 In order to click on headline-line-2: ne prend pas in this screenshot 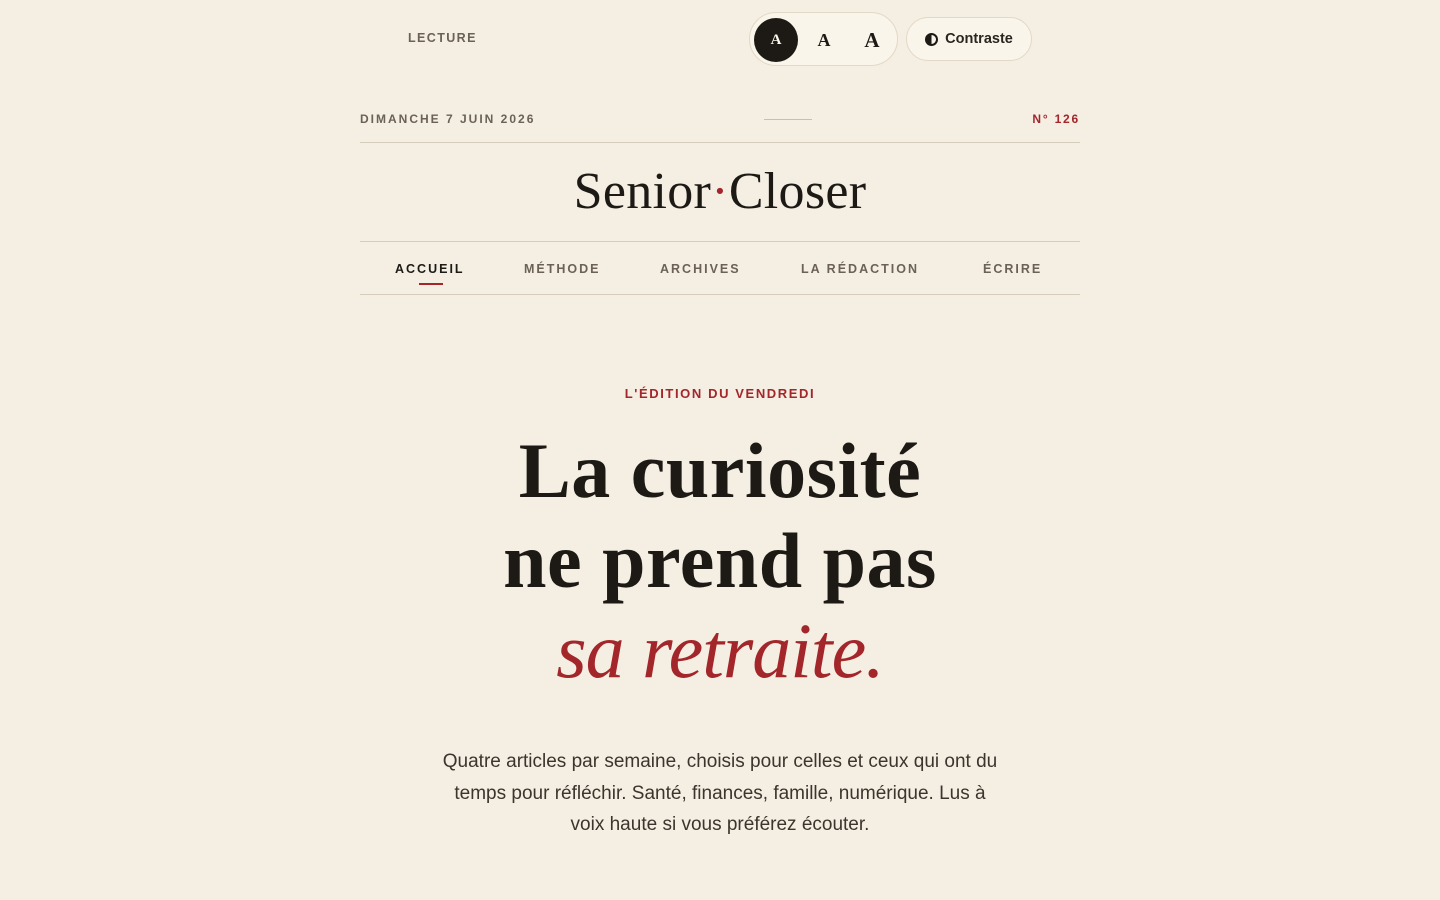, I will do `click(720, 560)`.